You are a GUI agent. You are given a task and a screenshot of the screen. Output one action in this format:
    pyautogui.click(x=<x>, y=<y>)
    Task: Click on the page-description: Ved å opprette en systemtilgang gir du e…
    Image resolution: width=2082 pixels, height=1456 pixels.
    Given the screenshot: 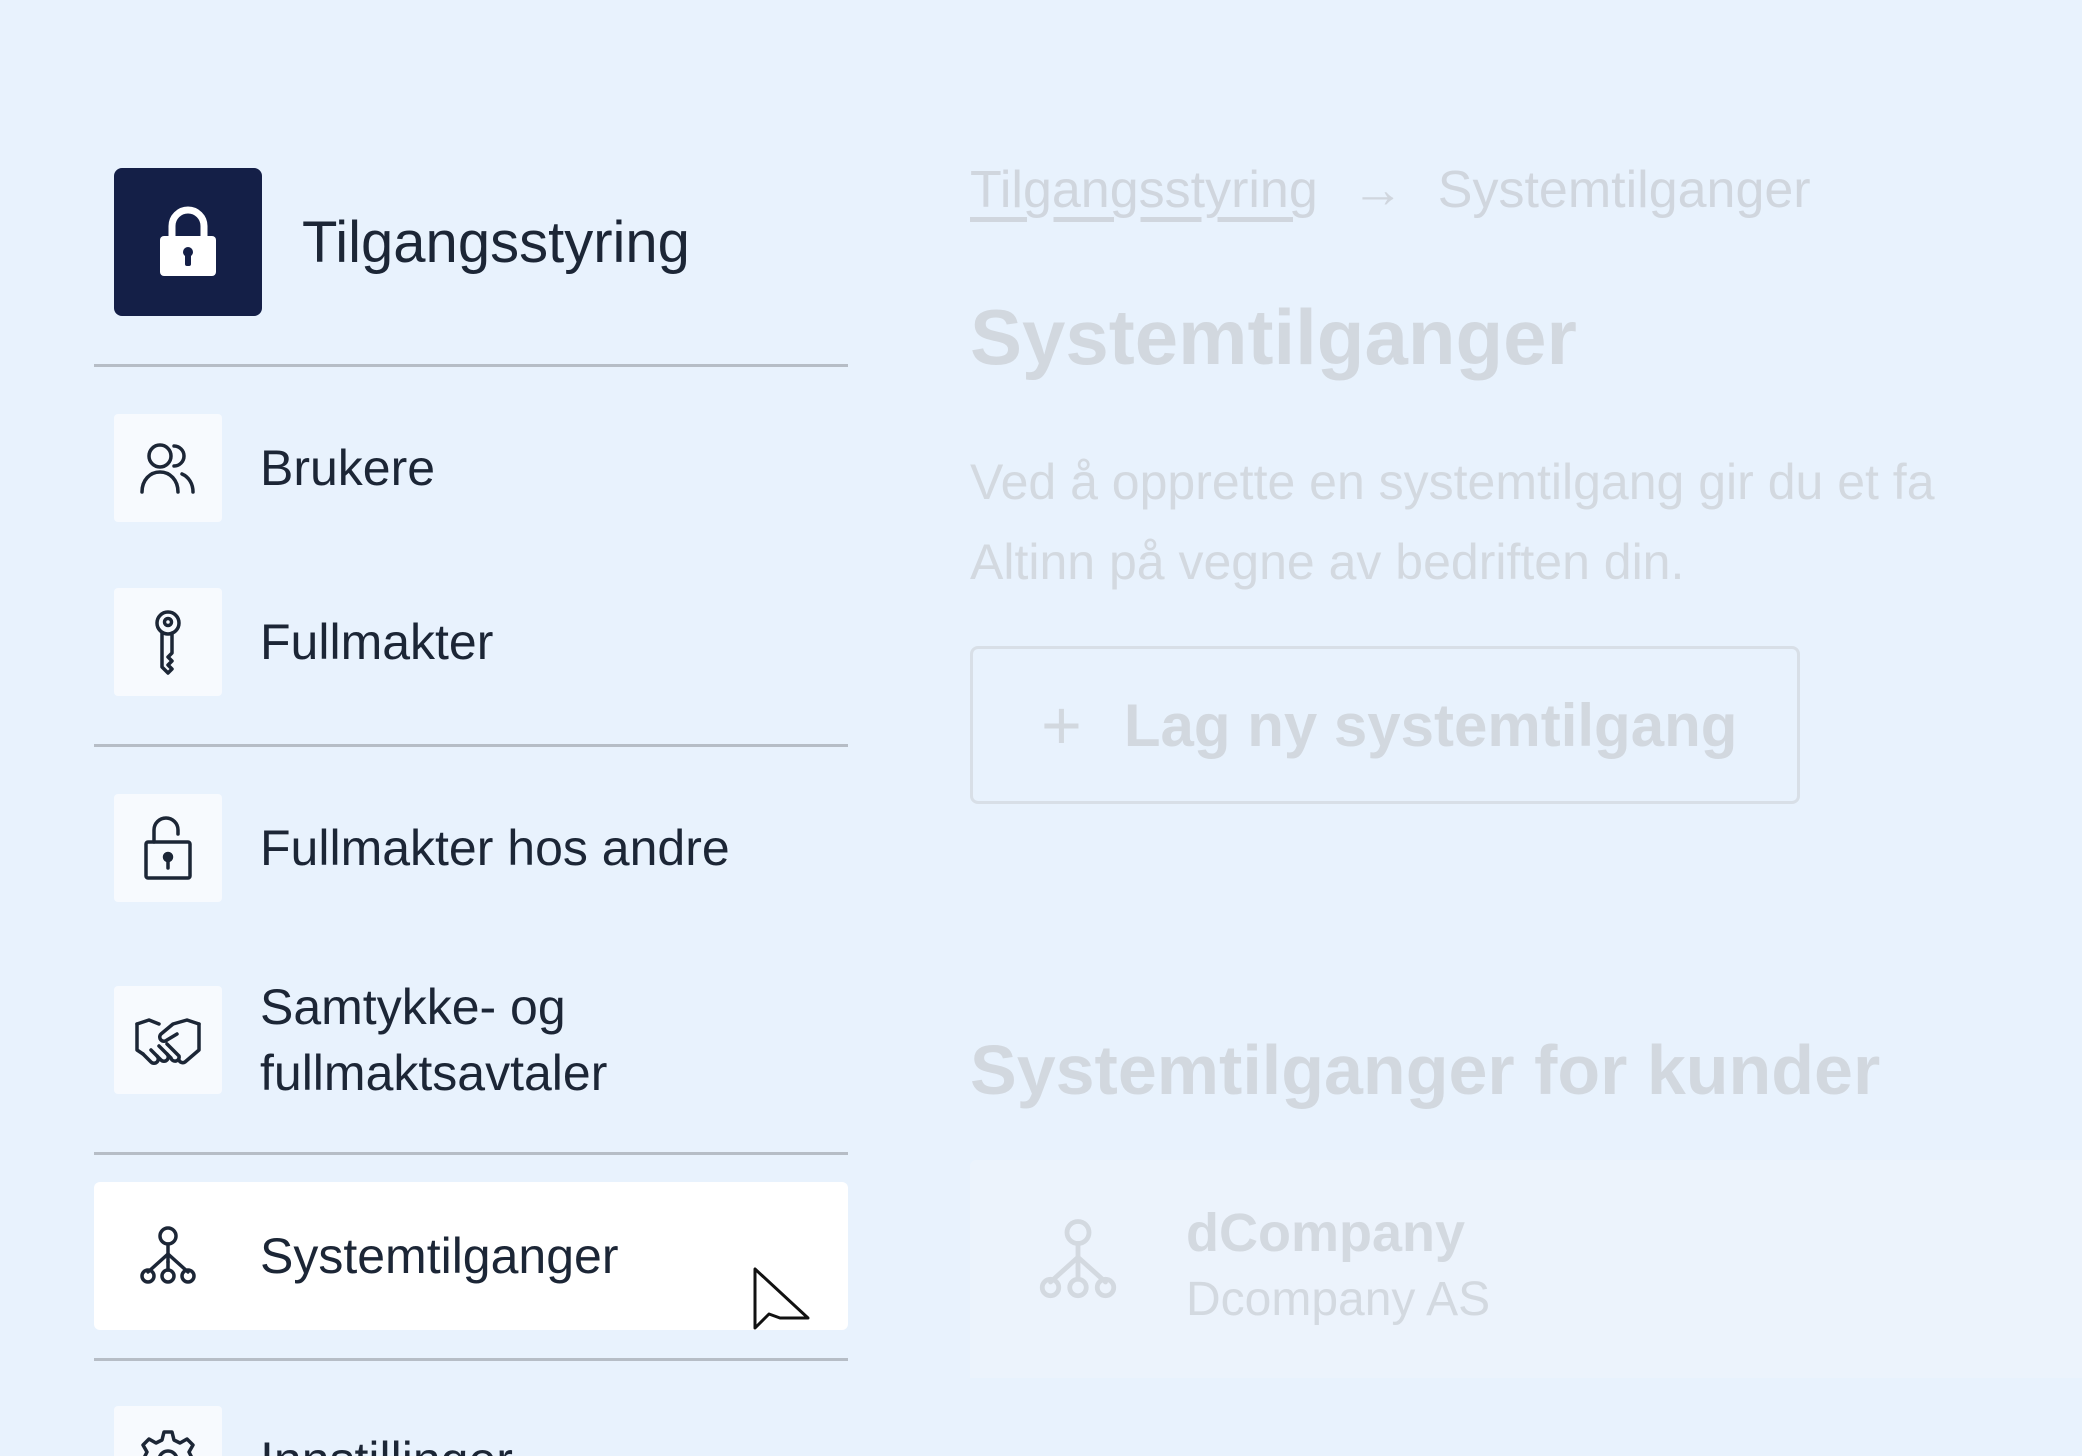 What is the action you would take?
    pyautogui.click(x=1452, y=522)
    